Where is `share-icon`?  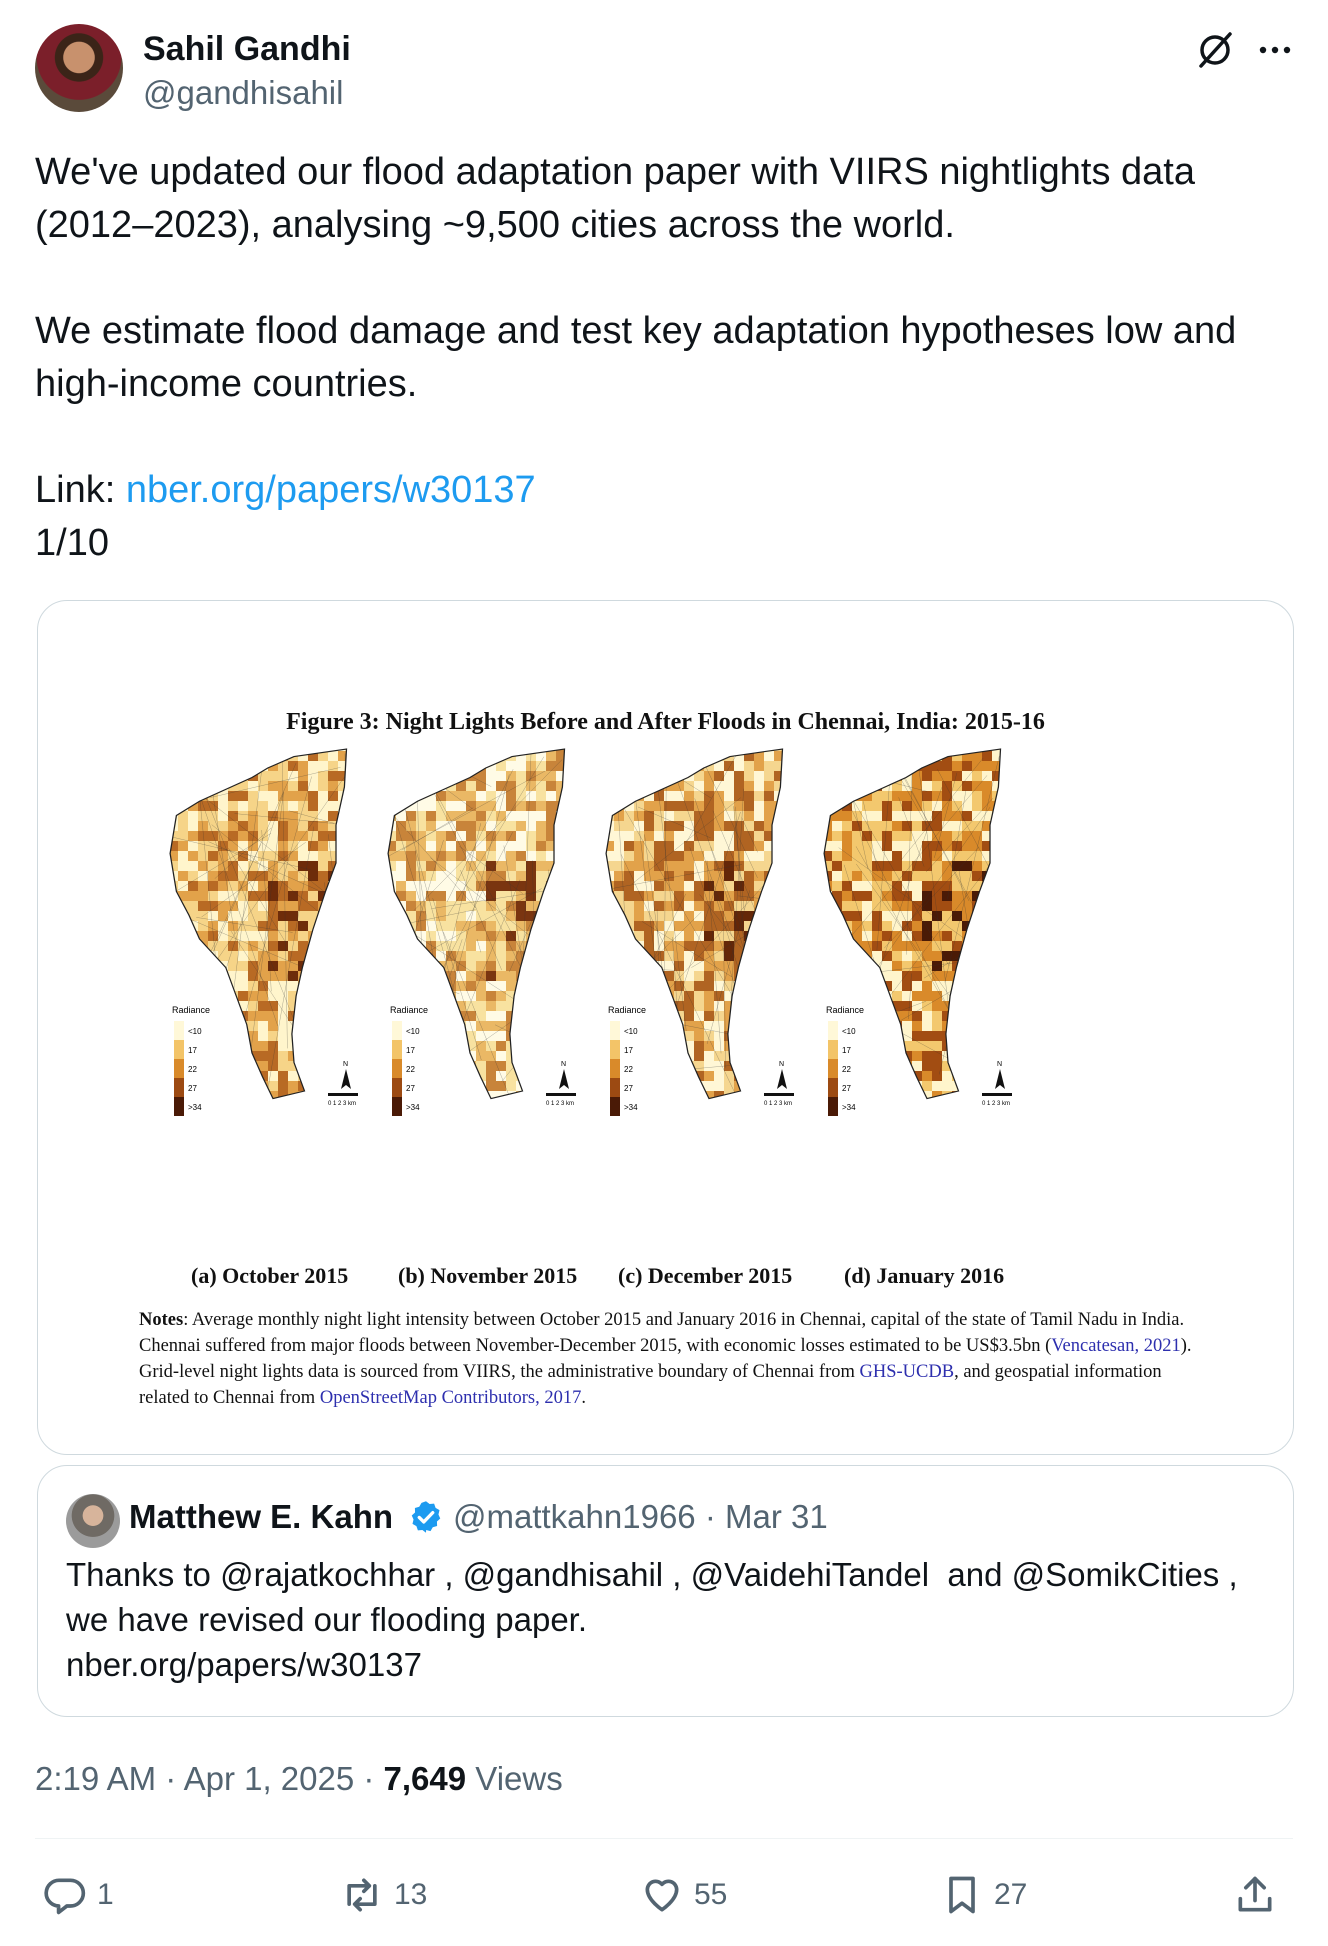 share-icon is located at coordinates (1255, 1894).